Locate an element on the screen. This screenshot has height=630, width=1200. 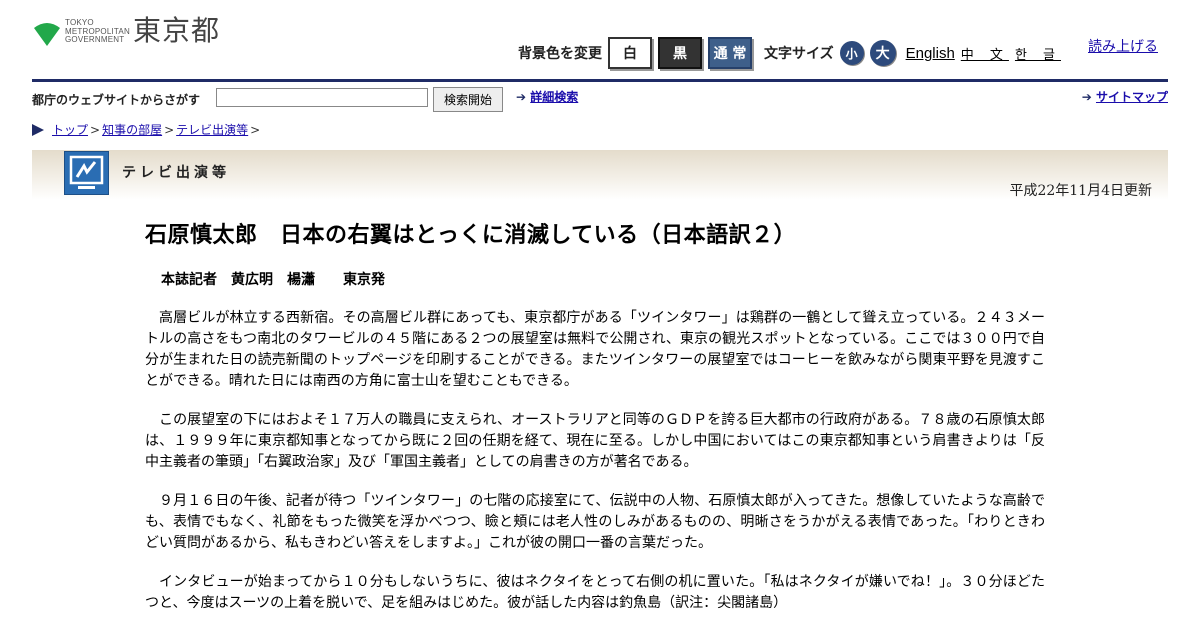
search-bar: 都庁のウェブサイトからさがす 検索開始 ➔ 詳細検索 ➔ サイトマップ is located at coordinates (600, 99).